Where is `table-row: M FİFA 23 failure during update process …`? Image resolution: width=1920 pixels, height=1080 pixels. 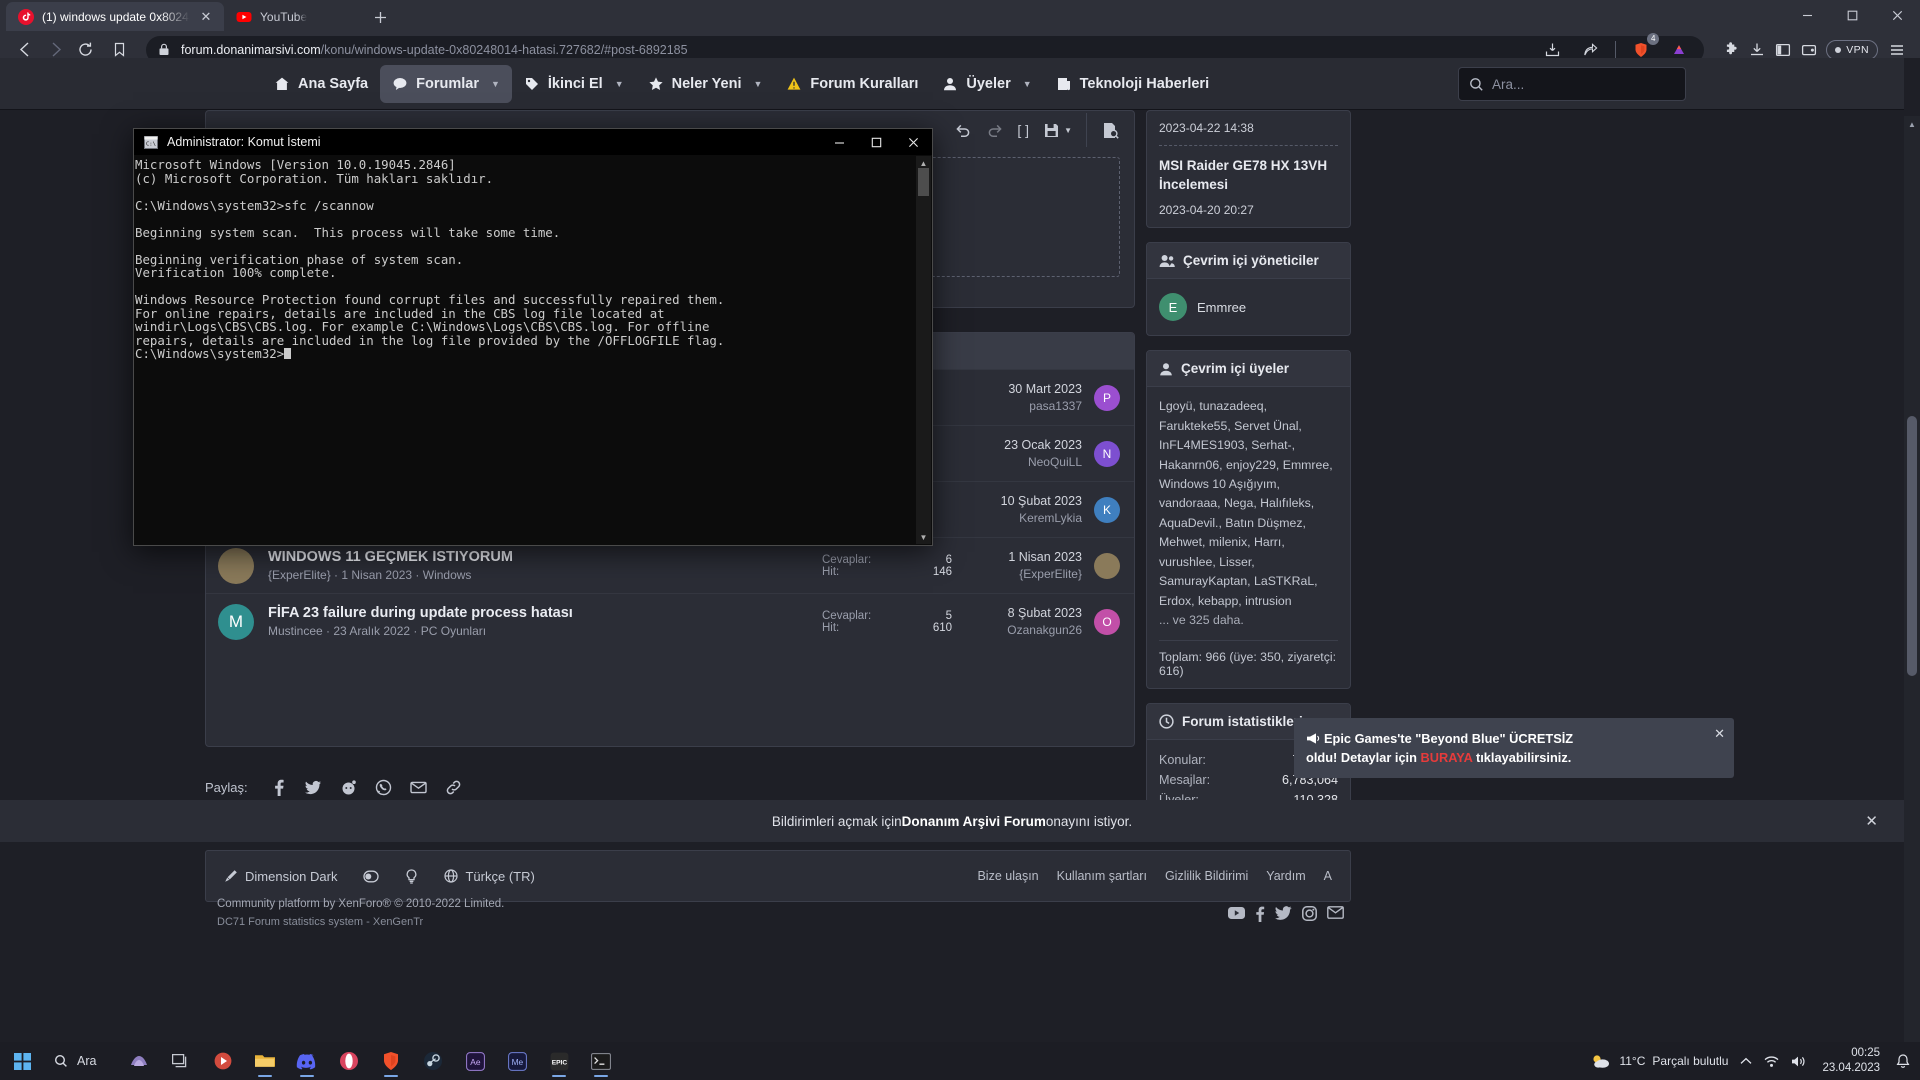
table-row: M FİFA 23 failure during update process … is located at coordinates (670, 621).